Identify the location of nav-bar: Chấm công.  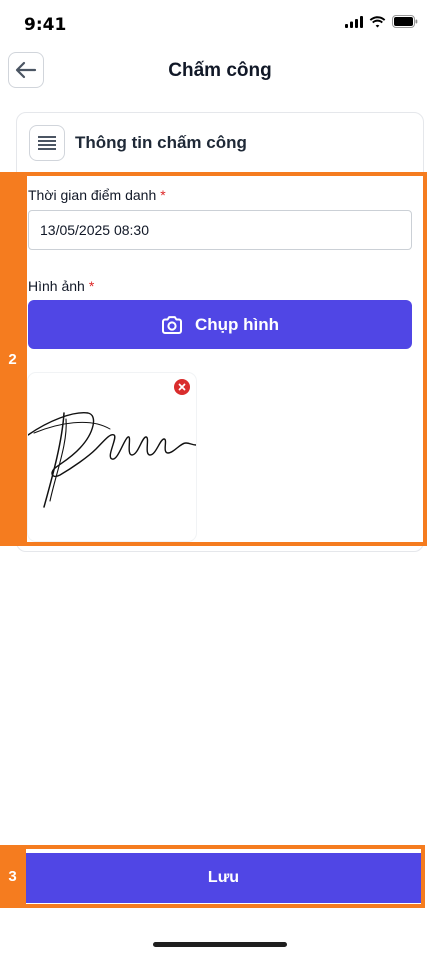
(220, 71).